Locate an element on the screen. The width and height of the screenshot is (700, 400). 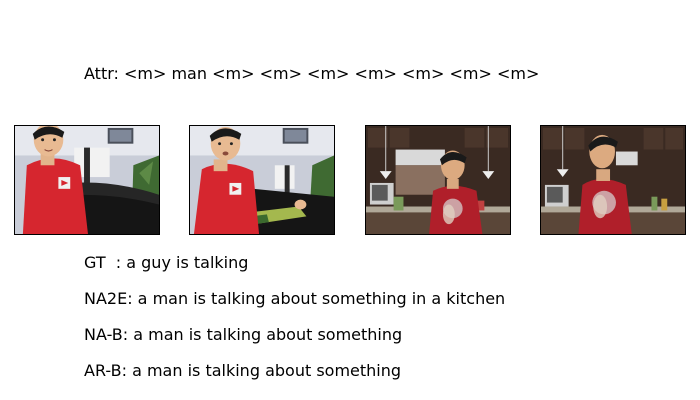
frame-3-image is located at coordinates (438, 180).